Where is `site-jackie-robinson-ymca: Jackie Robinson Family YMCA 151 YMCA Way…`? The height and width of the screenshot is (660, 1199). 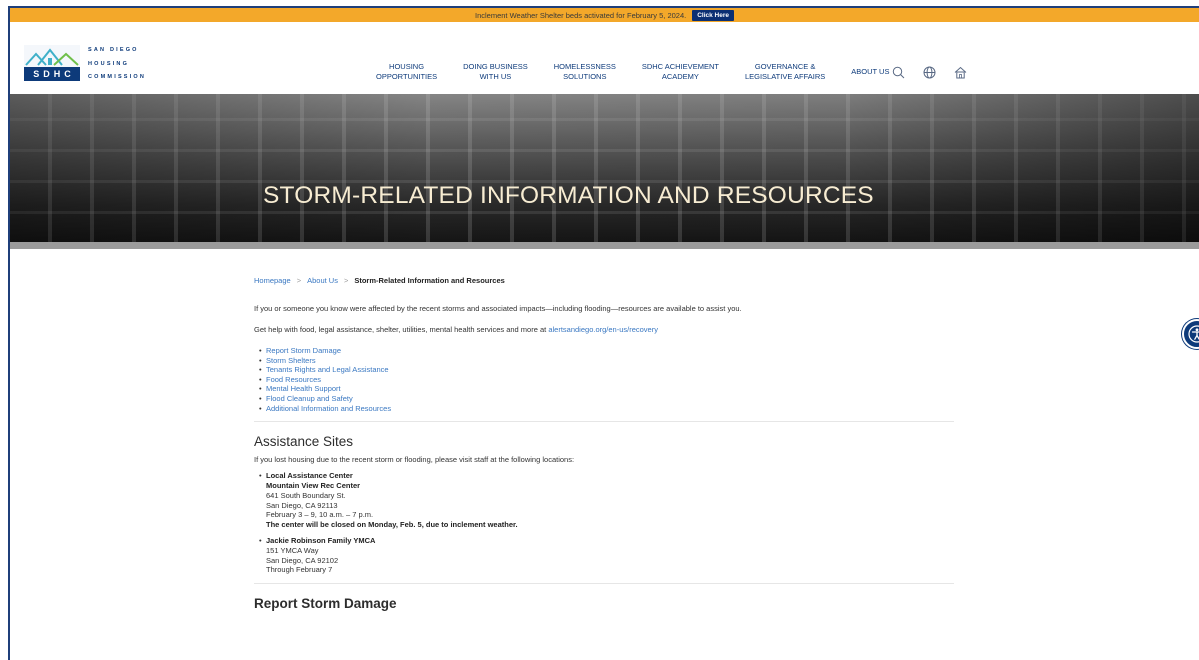 site-jackie-robinson-ymca: Jackie Robinson Family YMCA 151 YMCA Way… is located at coordinates (606, 555).